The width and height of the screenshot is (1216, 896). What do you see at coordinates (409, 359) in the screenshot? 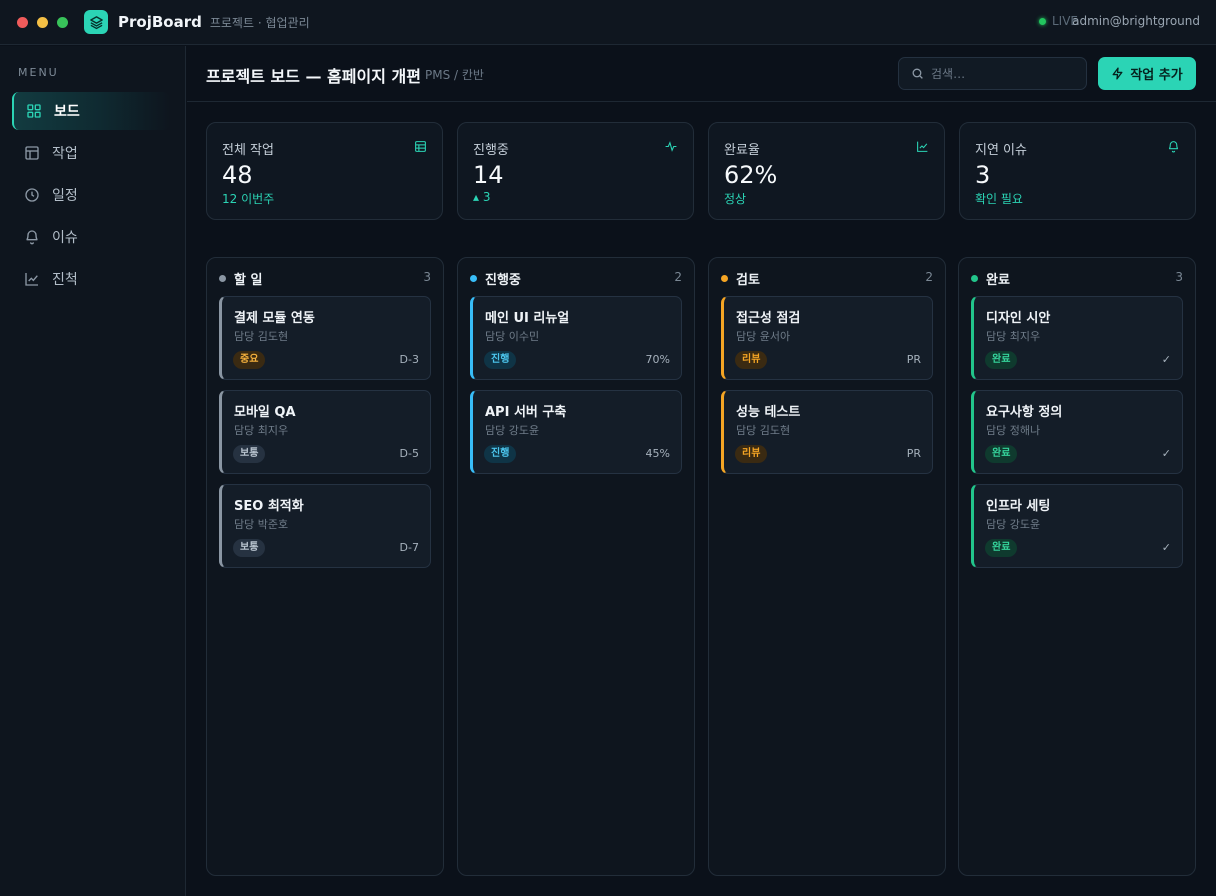
I see `card-meta: D-3` at bounding box center [409, 359].